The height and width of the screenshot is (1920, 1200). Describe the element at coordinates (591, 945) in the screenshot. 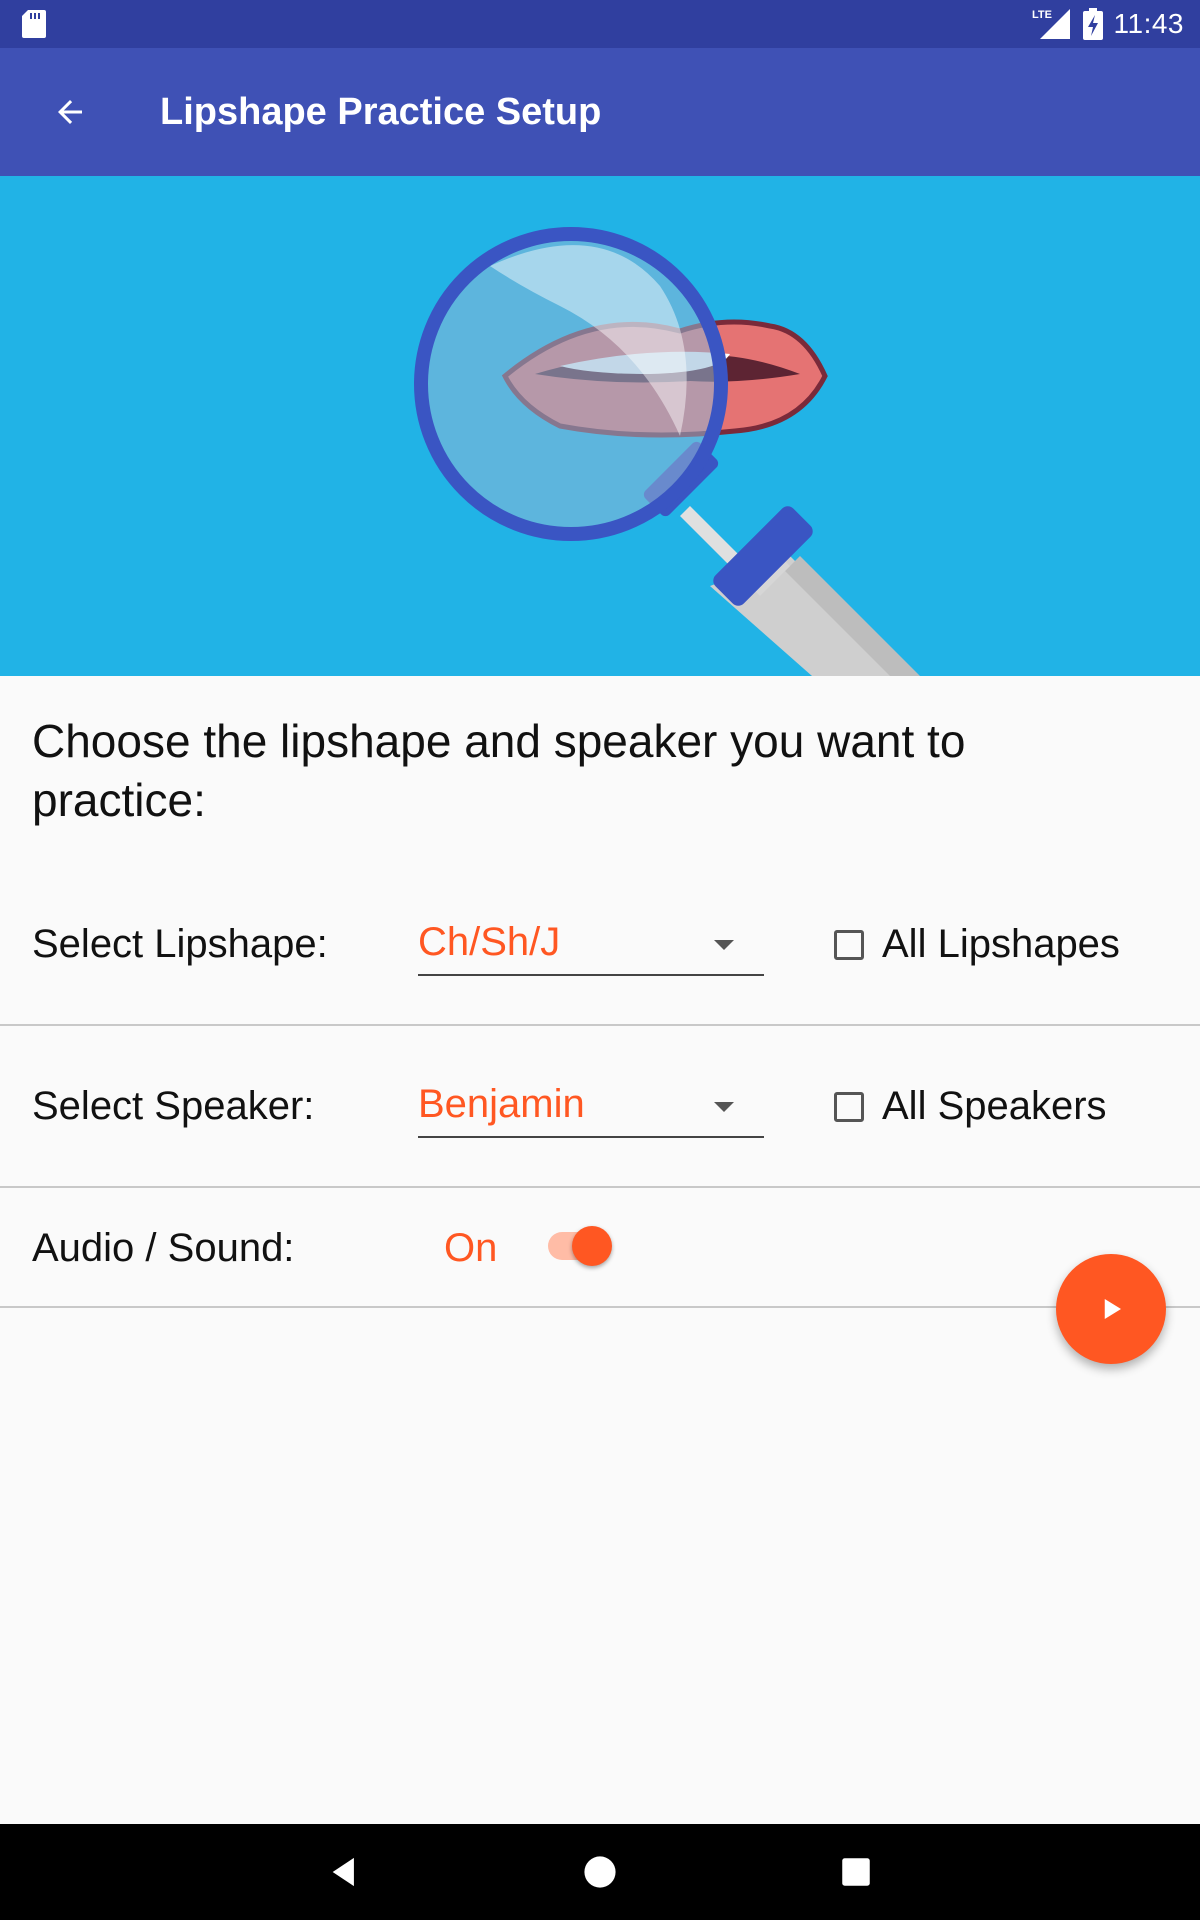

I see `lipshape-dropdown: Ch/Sh/J` at that location.